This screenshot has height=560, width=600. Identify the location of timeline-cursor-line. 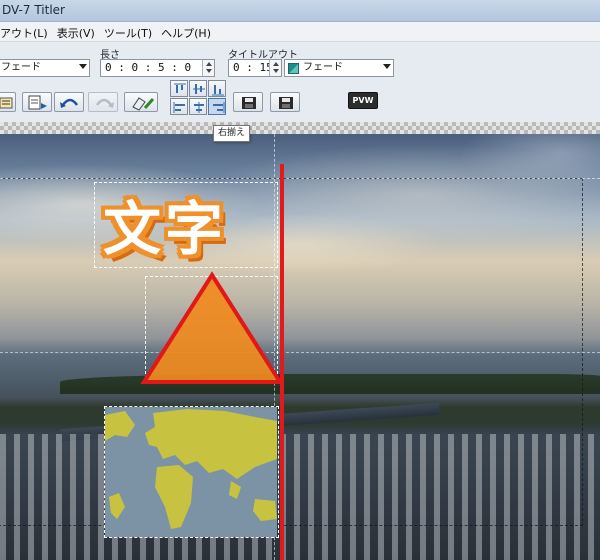
(282, 362).